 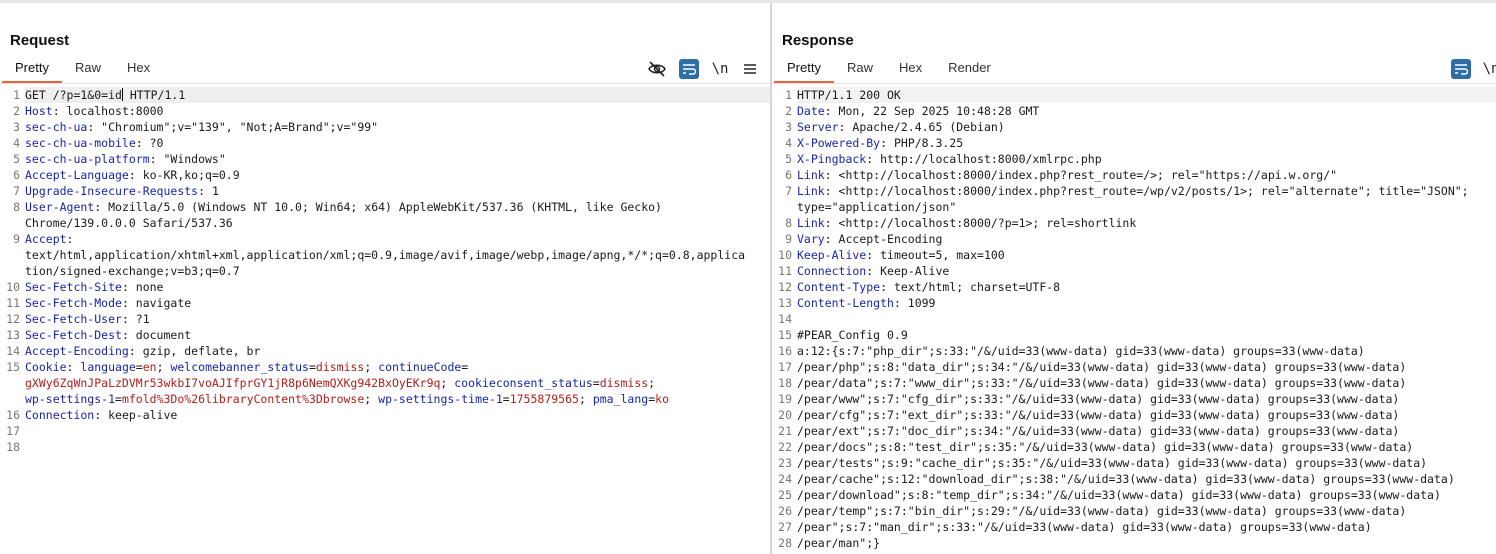 I want to click on header-name: Link, so click(x=811, y=191).